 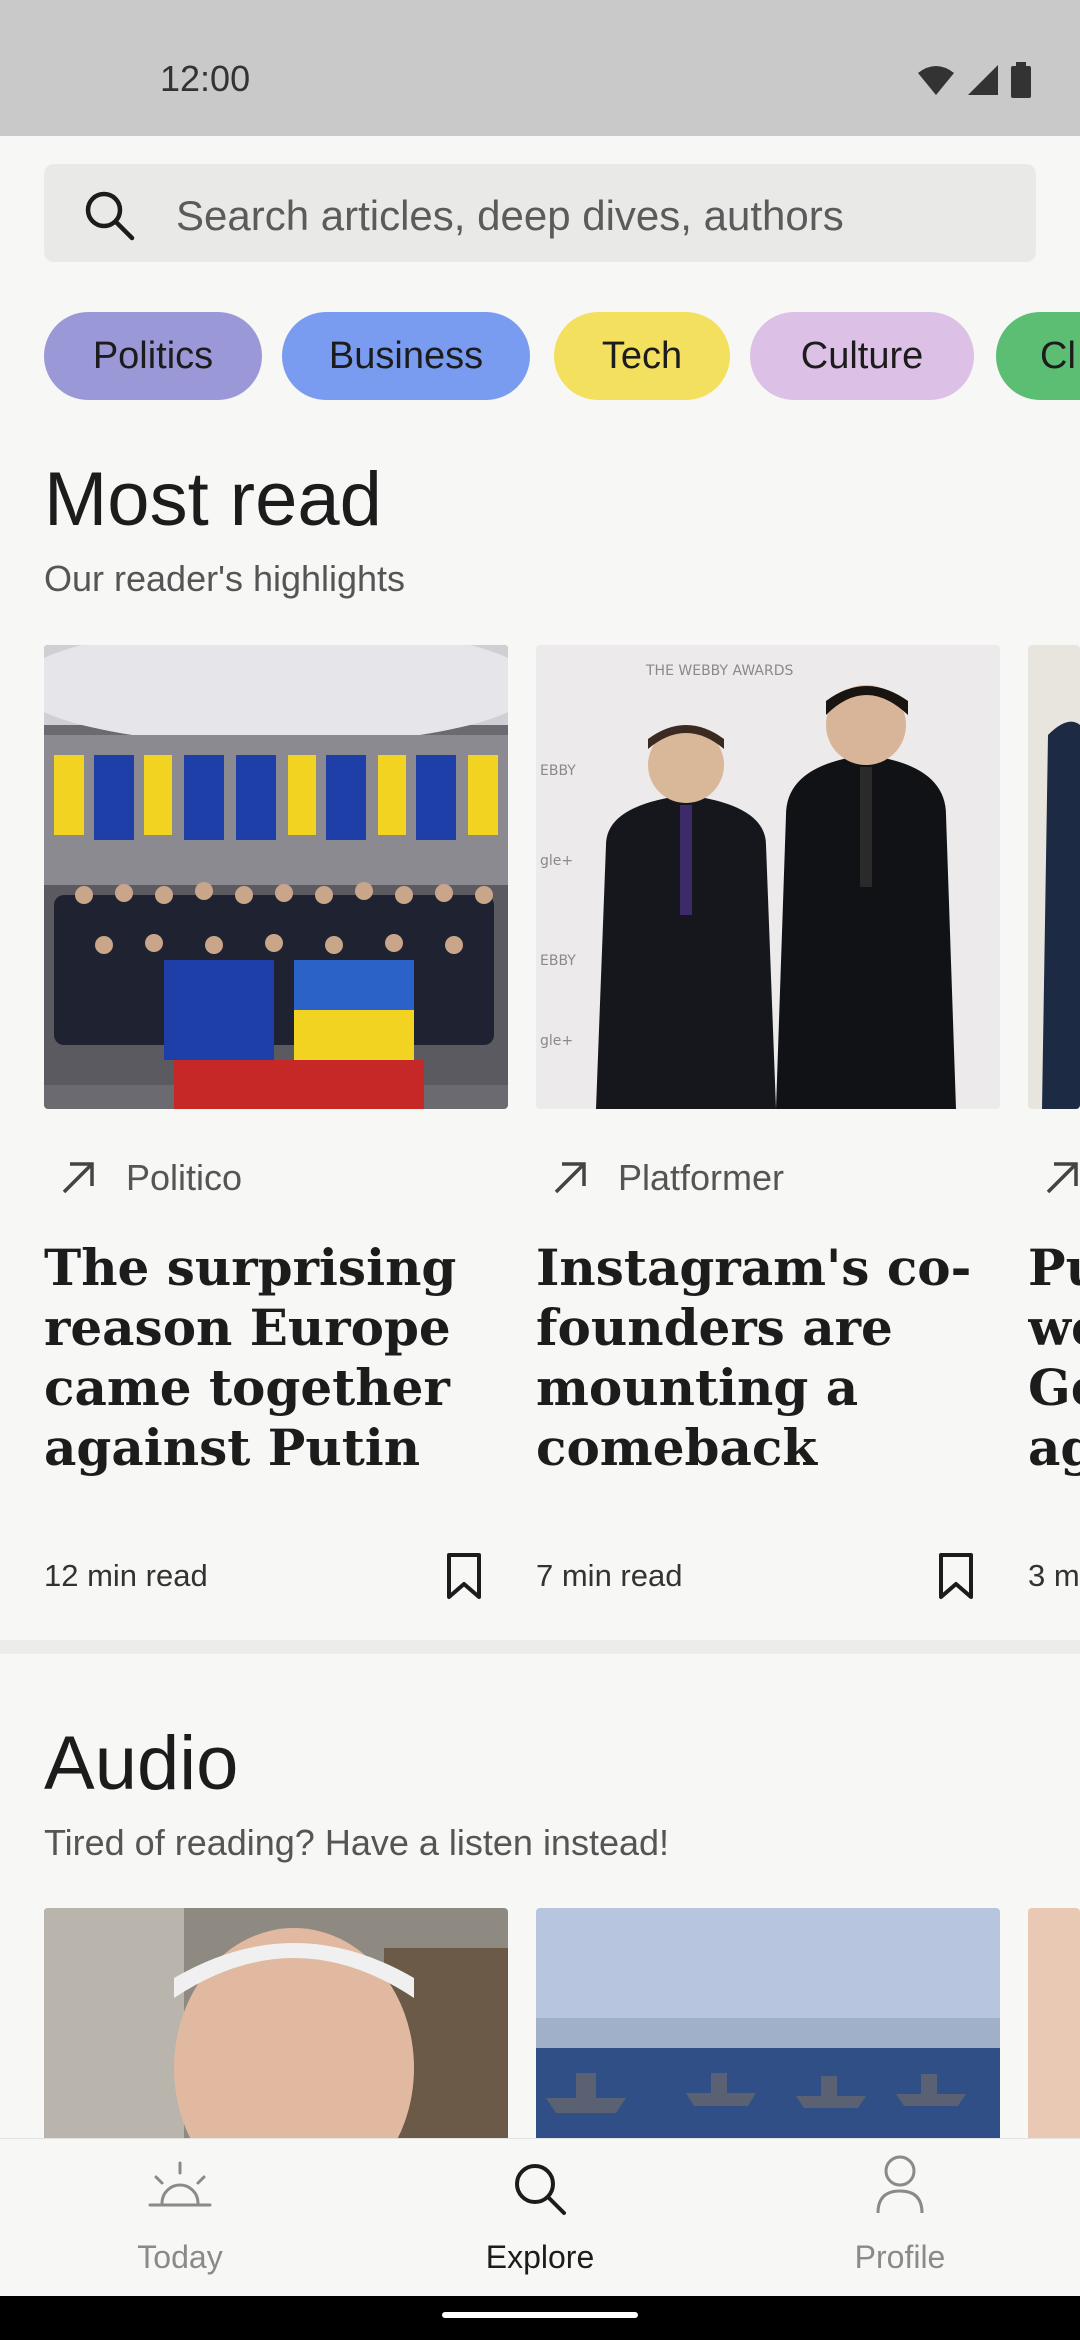 I want to click on search-placeholder: Search articles, deep dives, authors, so click(x=510, y=215).